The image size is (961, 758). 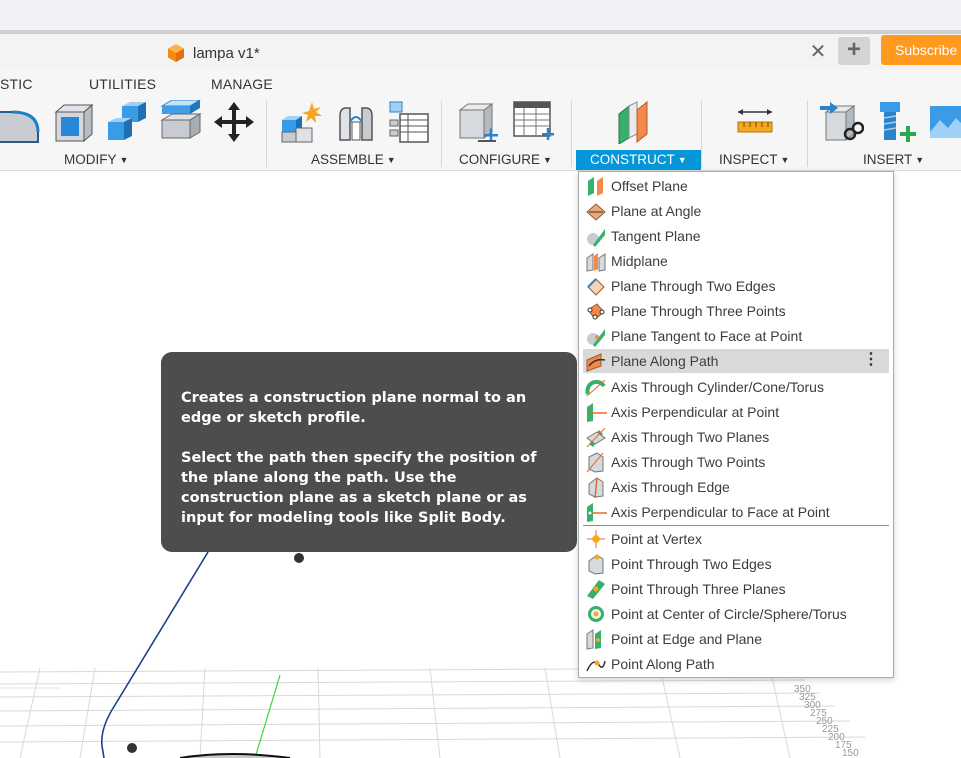 I want to click on menu-item-label: Axis Perpendicular at Point, so click(x=695, y=412).